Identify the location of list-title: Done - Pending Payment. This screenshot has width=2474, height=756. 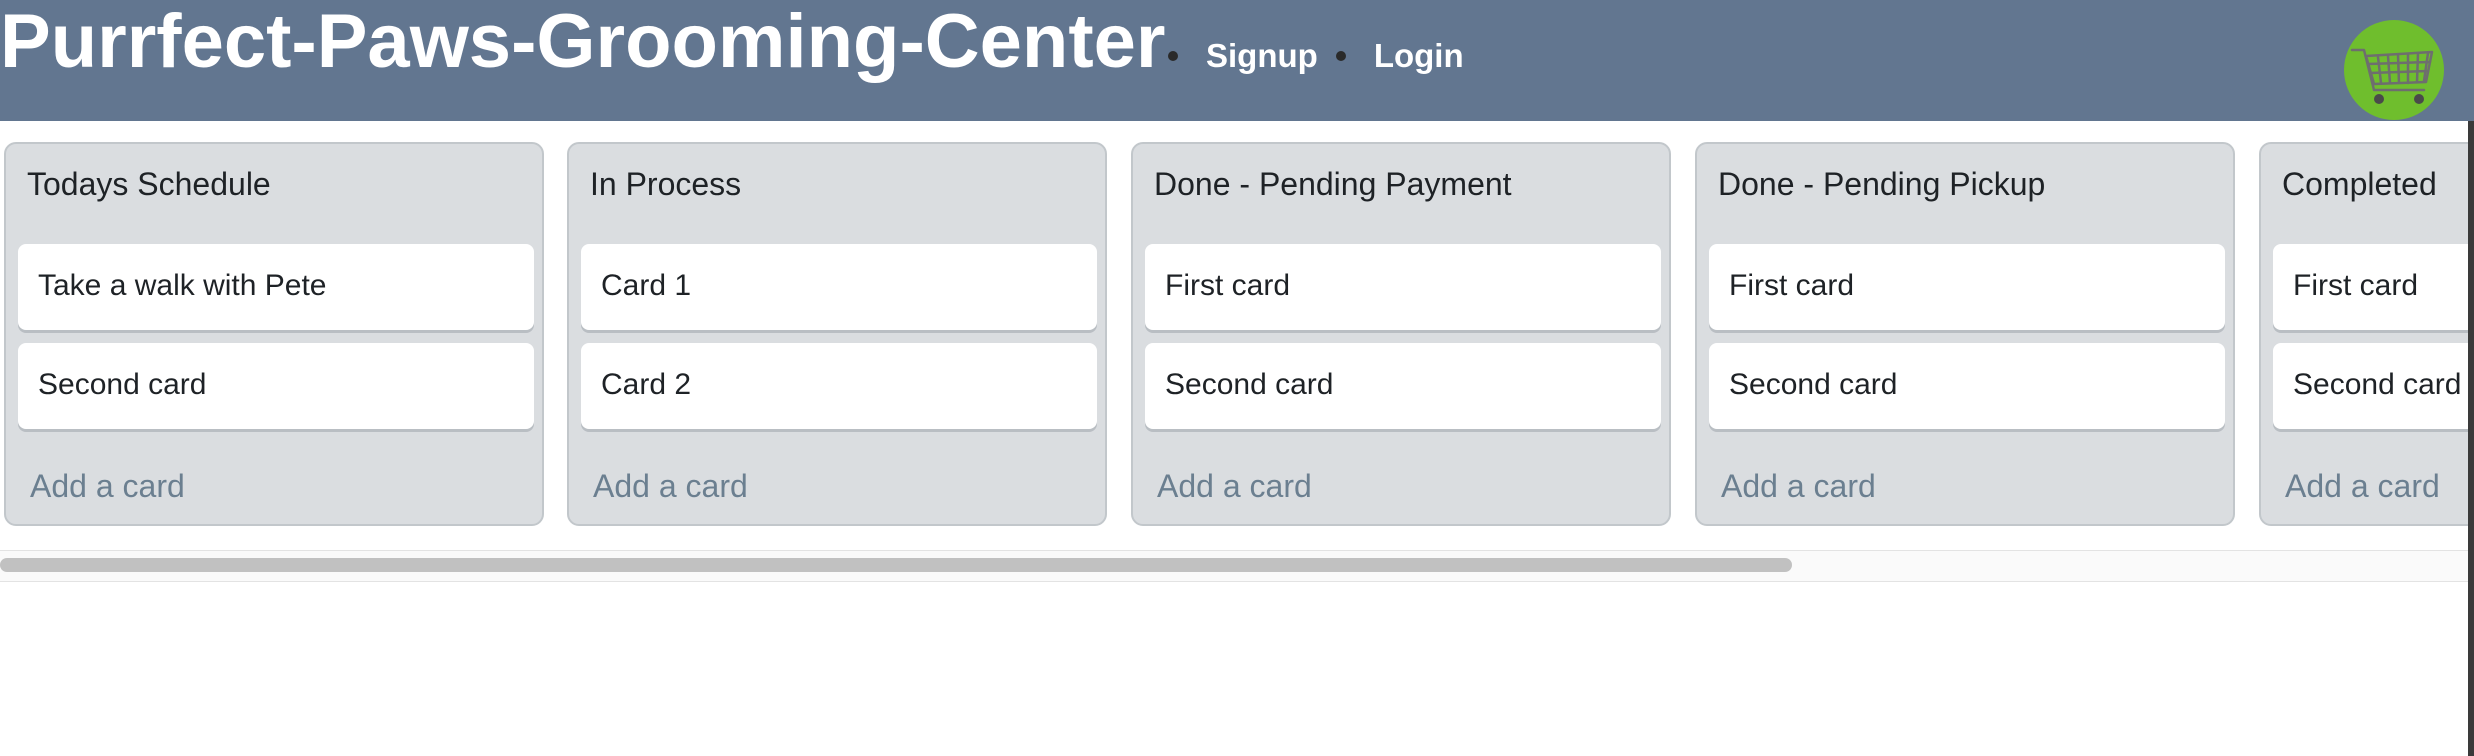
(1333, 184).